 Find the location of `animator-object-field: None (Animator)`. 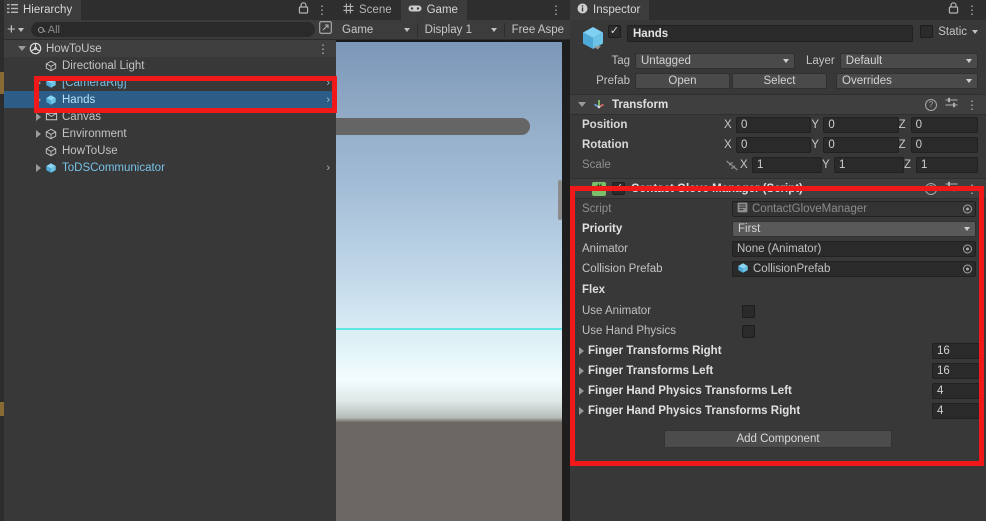

animator-object-field: None (Animator) is located at coordinates (854, 249).